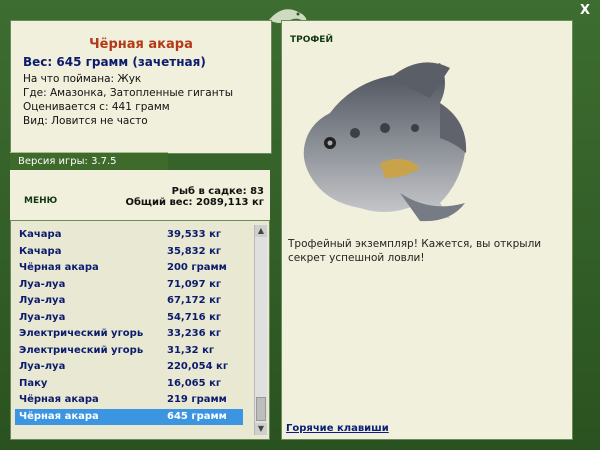 This screenshot has height=450, width=600. I want to click on catch-weight: 219 грамм, so click(197, 399).